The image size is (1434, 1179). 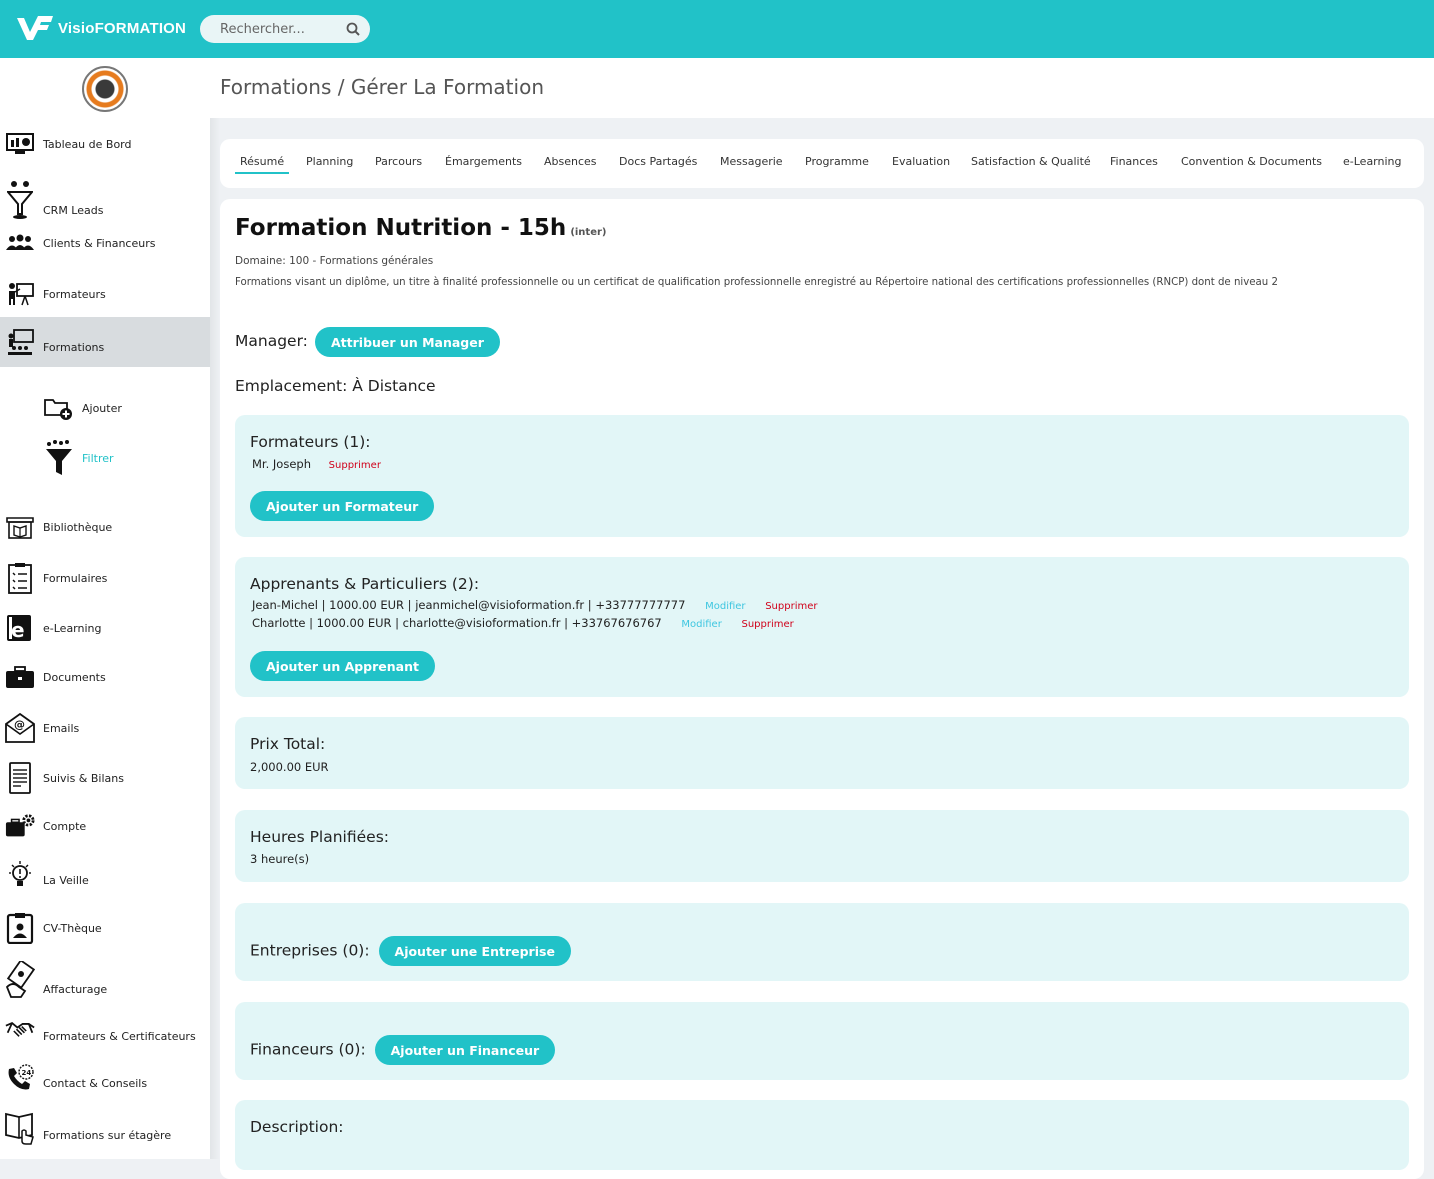 What do you see at coordinates (20, 876) in the screenshot?
I see `lightbulb-icon` at bounding box center [20, 876].